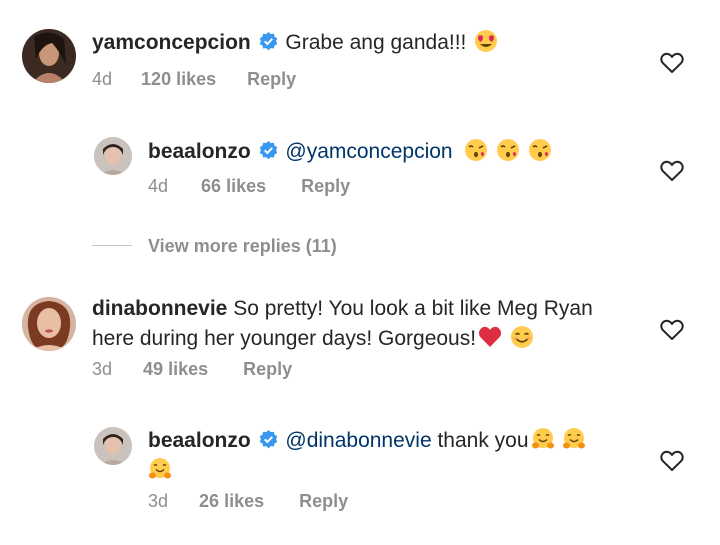 This screenshot has height=545, width=720. Describe the element at coordinates (175, 369) in the screenshot. I see `likes-count: 49 likes` at that location.